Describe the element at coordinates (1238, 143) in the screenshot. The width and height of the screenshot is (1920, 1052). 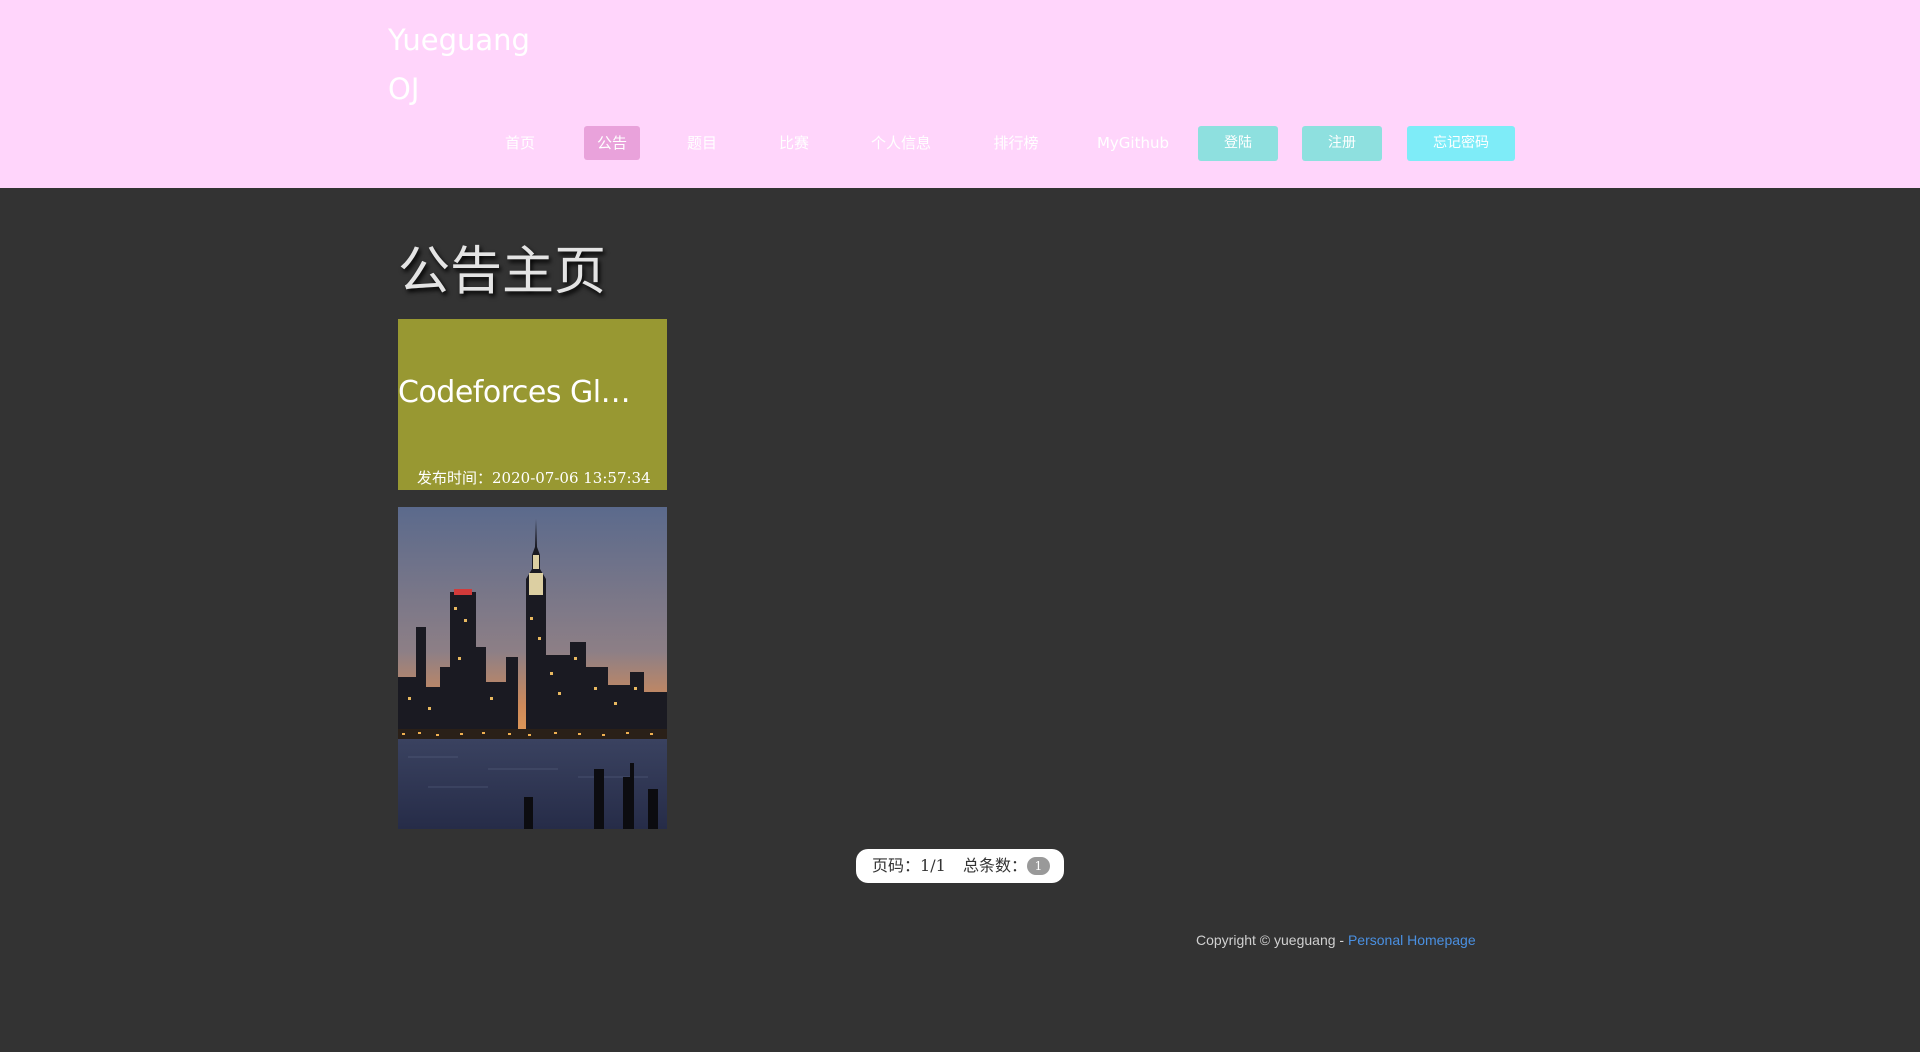
I see `login-button: 登陆` at that location.